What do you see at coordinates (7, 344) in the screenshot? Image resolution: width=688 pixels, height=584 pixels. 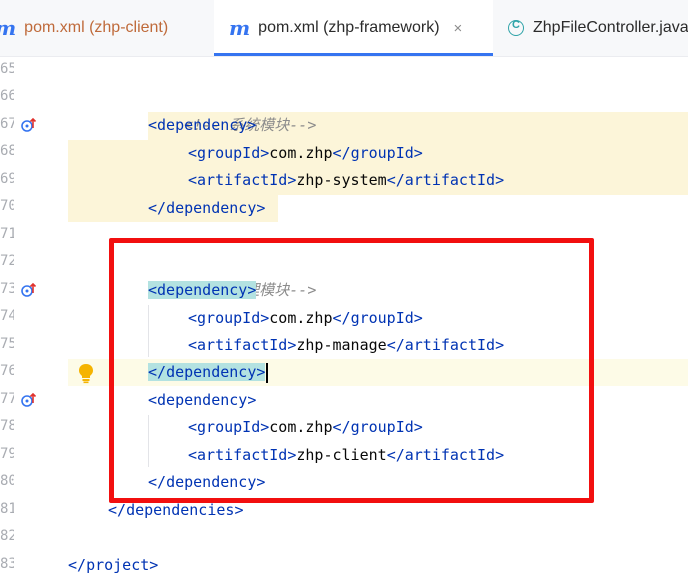 I see `line-number: 75` at bounding box center [7, 344].